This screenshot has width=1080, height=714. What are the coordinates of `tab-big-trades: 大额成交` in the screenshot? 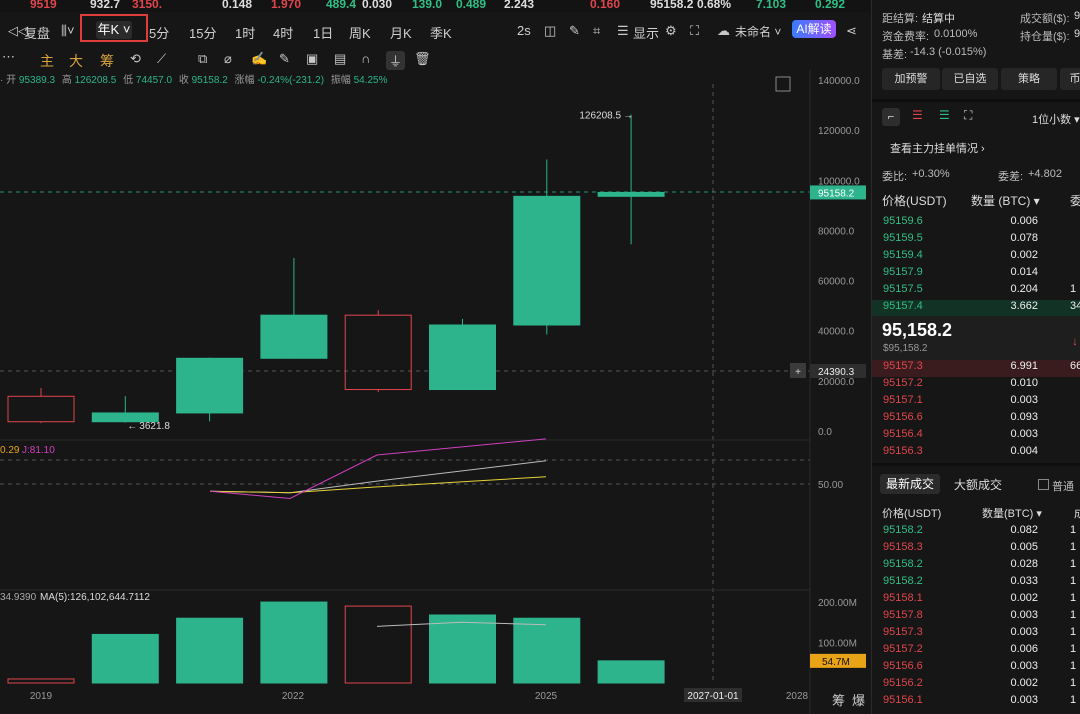 It's located at (978, 484).